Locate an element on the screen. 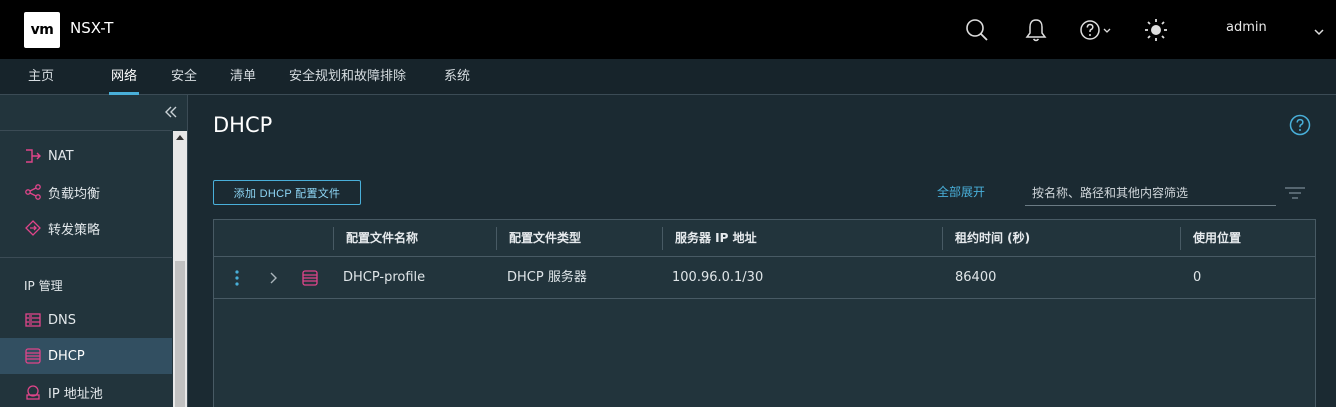 The width and height of the screenshot is (1336, 407). search-icon is located at coordinates (977, 30).